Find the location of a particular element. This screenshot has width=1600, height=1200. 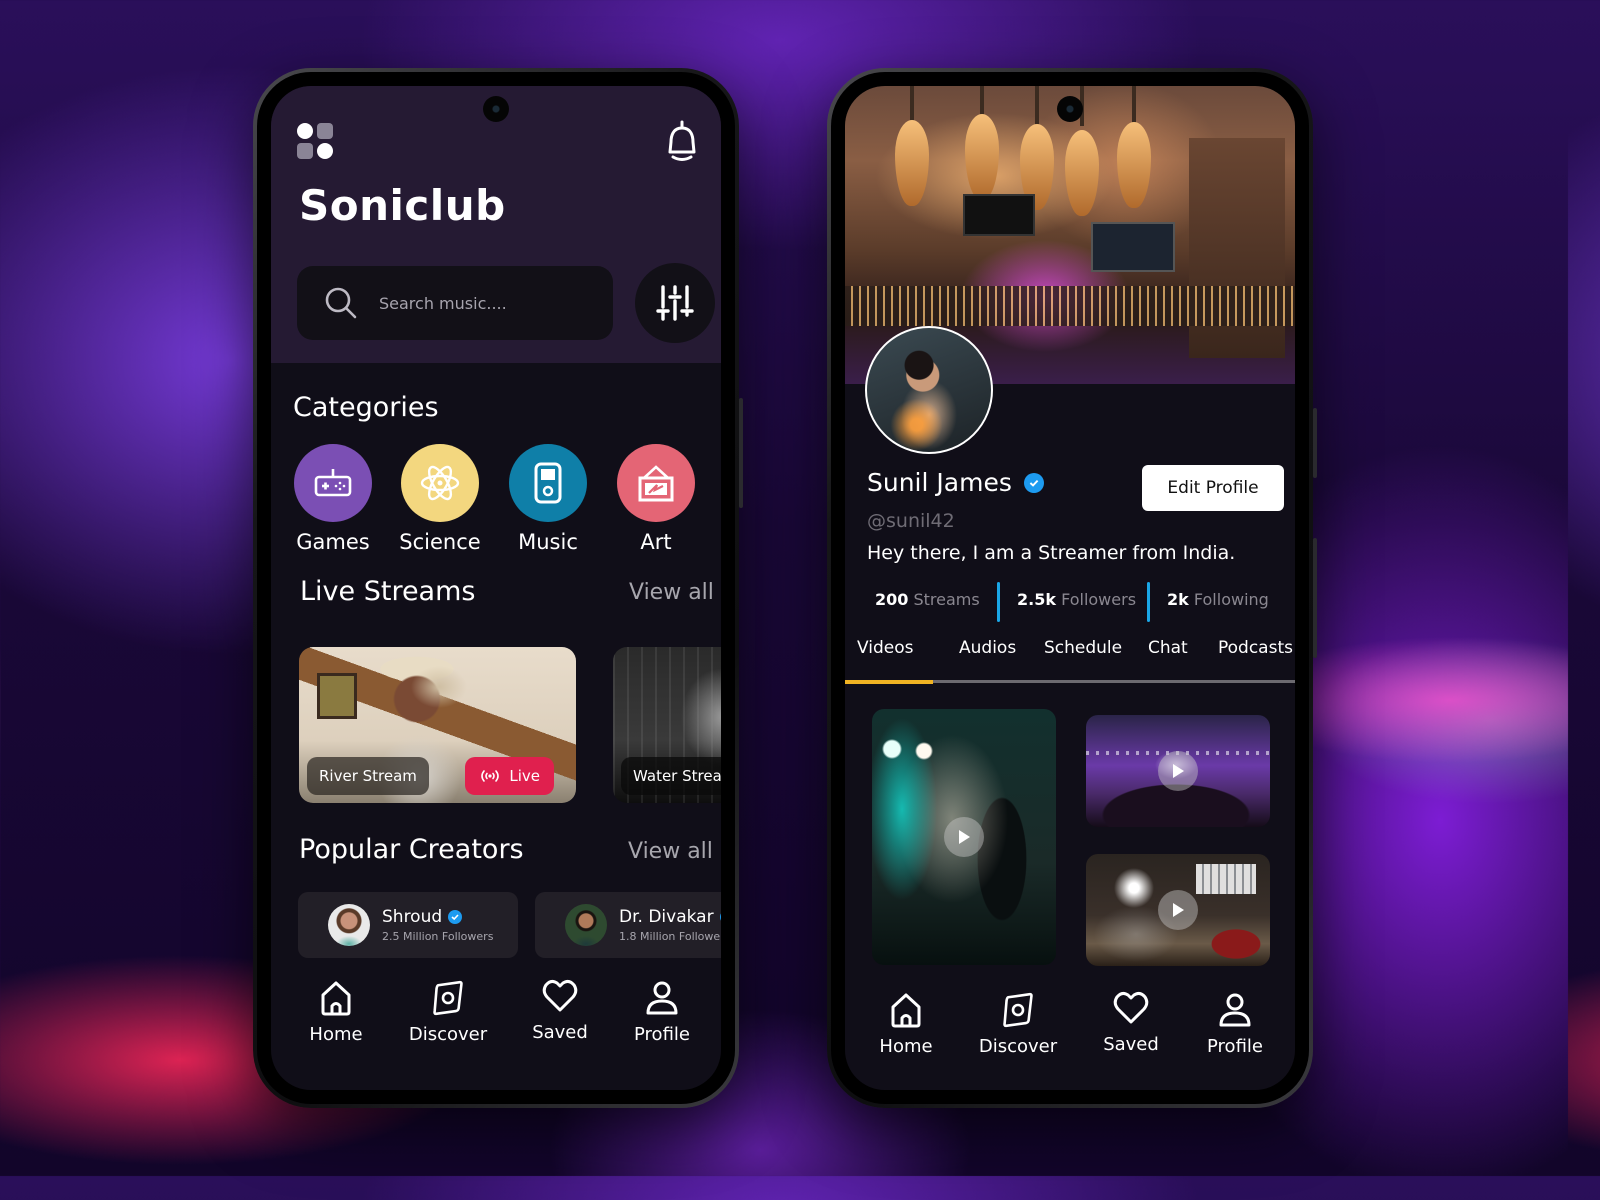

creator-card: Shroud 2.5 Million Followers is located at coordinates (408, 925).